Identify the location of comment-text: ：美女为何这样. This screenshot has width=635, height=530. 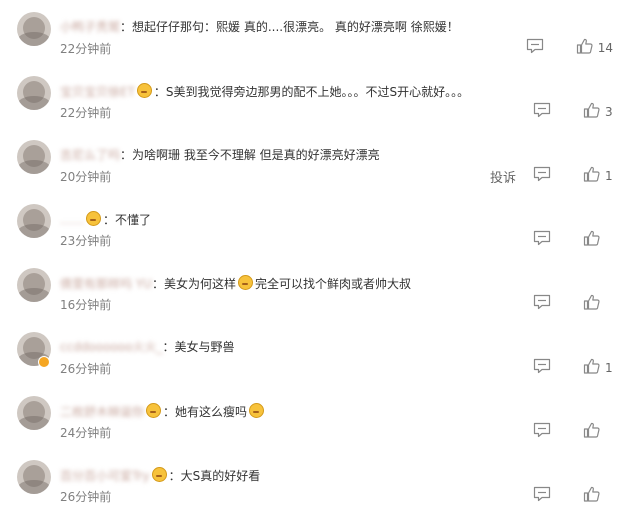
(193, 284).